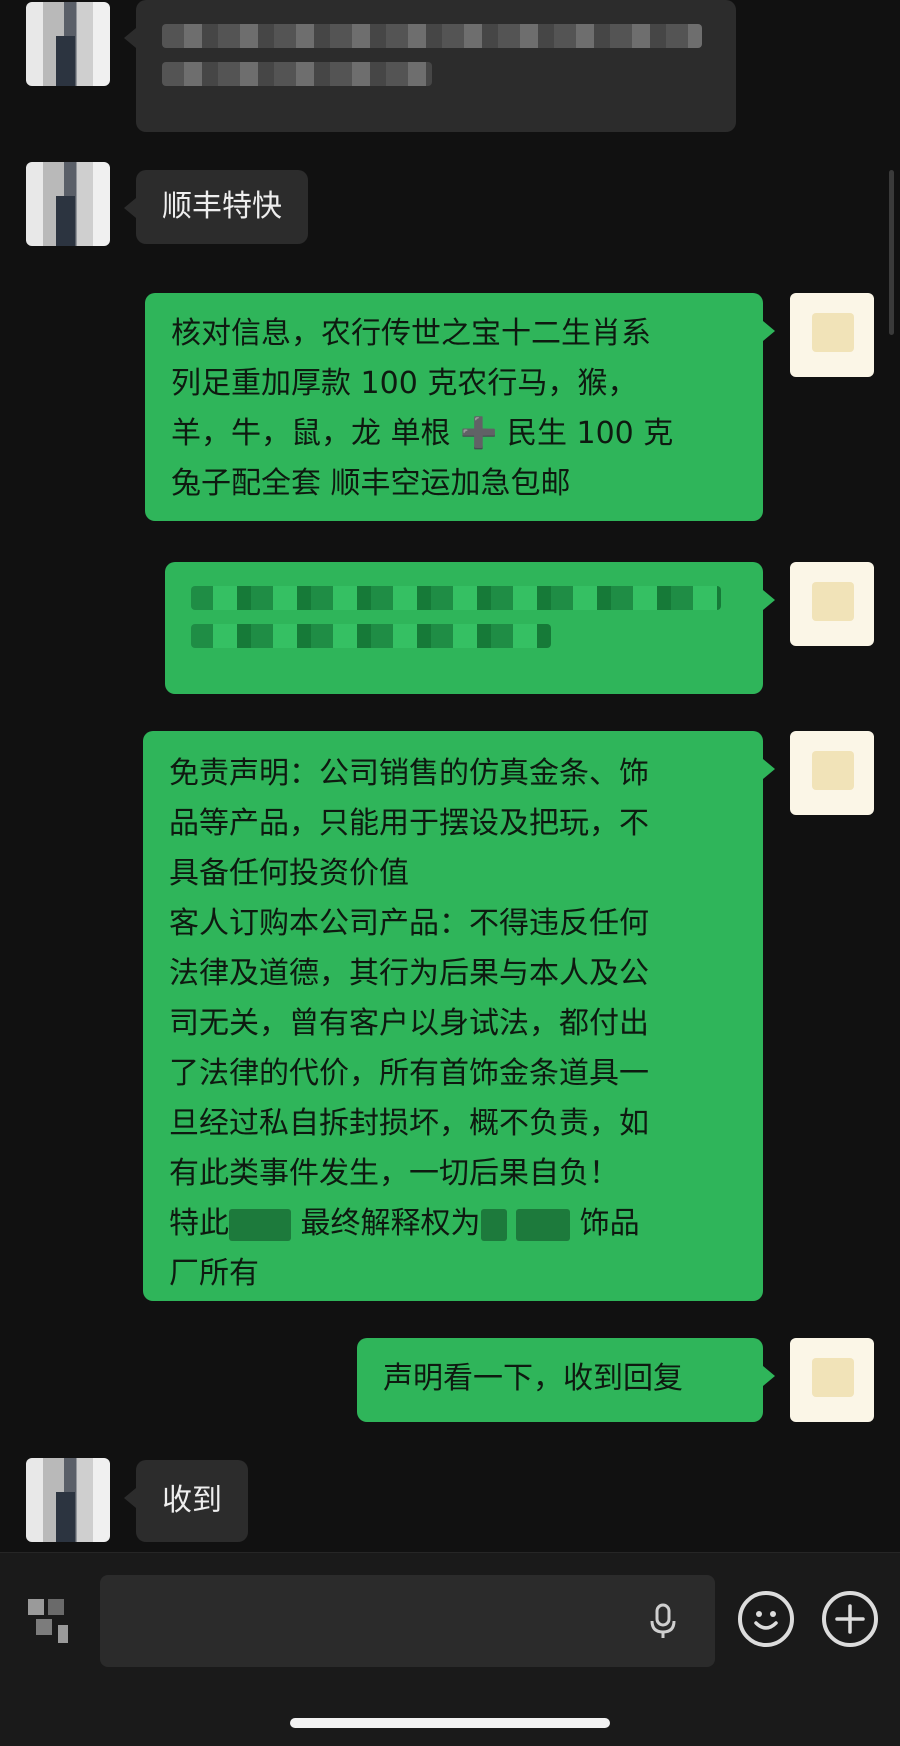 This screenshot has width=900, height=1746. Describe the element at coordinates (409, 1123) in the screenshot. I see `message-line: 旦经过私自拆封损坏，概不负责，如` at that location.